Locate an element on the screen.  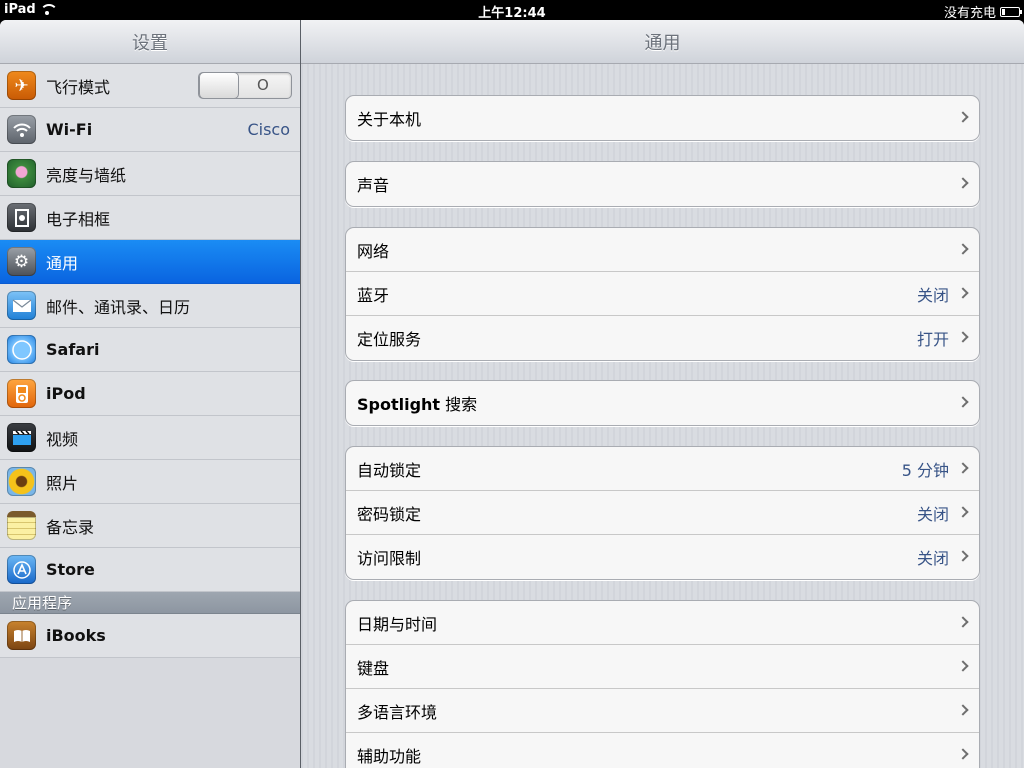
sidebar-item-label: 邮件、通讯录、日历 is located at coordinates (118, 307).